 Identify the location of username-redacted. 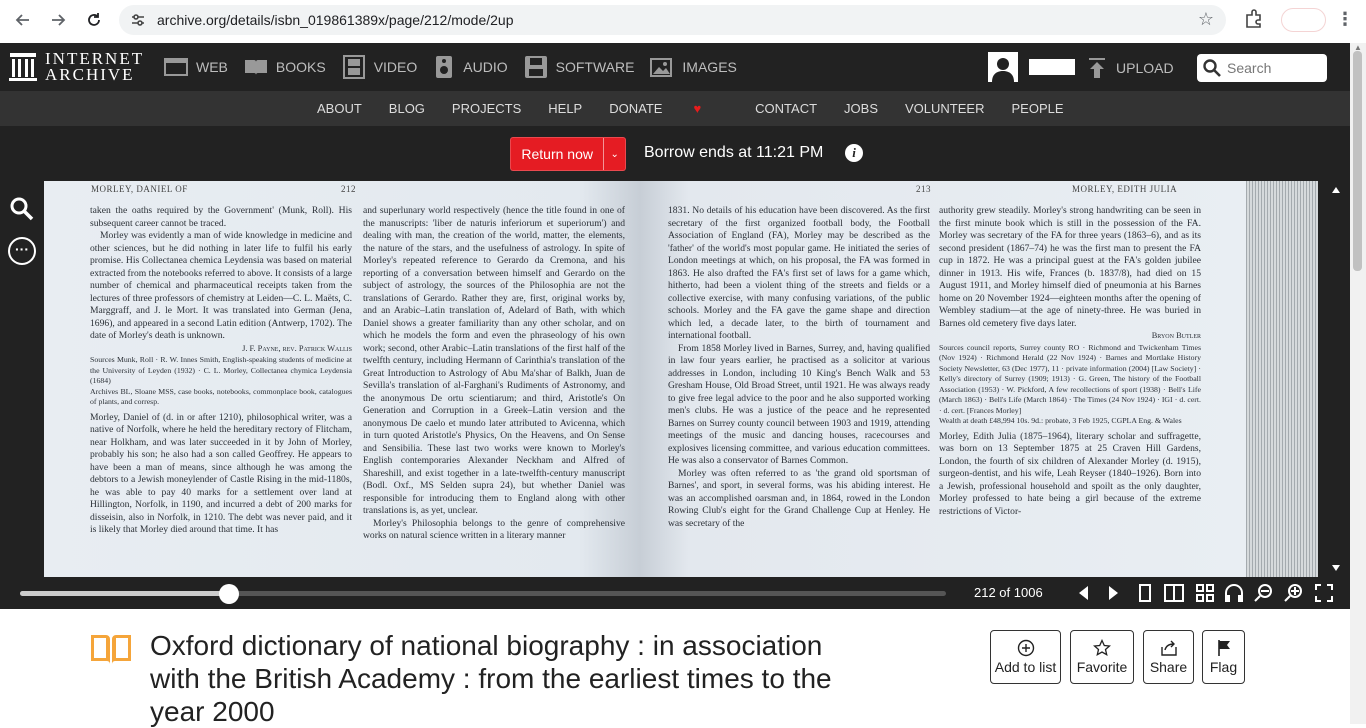
(1052, 67).